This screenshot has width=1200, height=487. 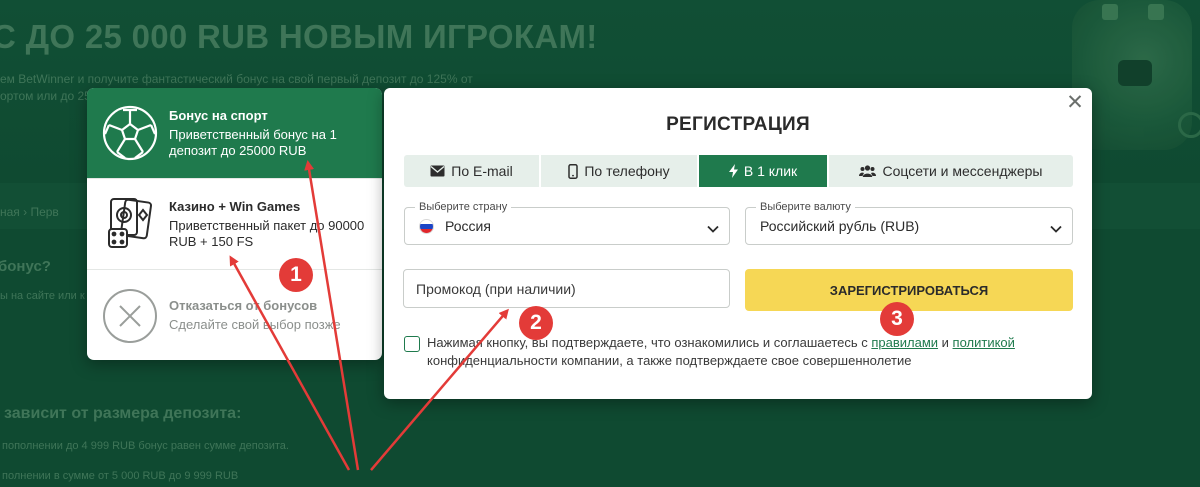 I want to click on tab-one-click: В 1 клик, so click(x=764, y=171).